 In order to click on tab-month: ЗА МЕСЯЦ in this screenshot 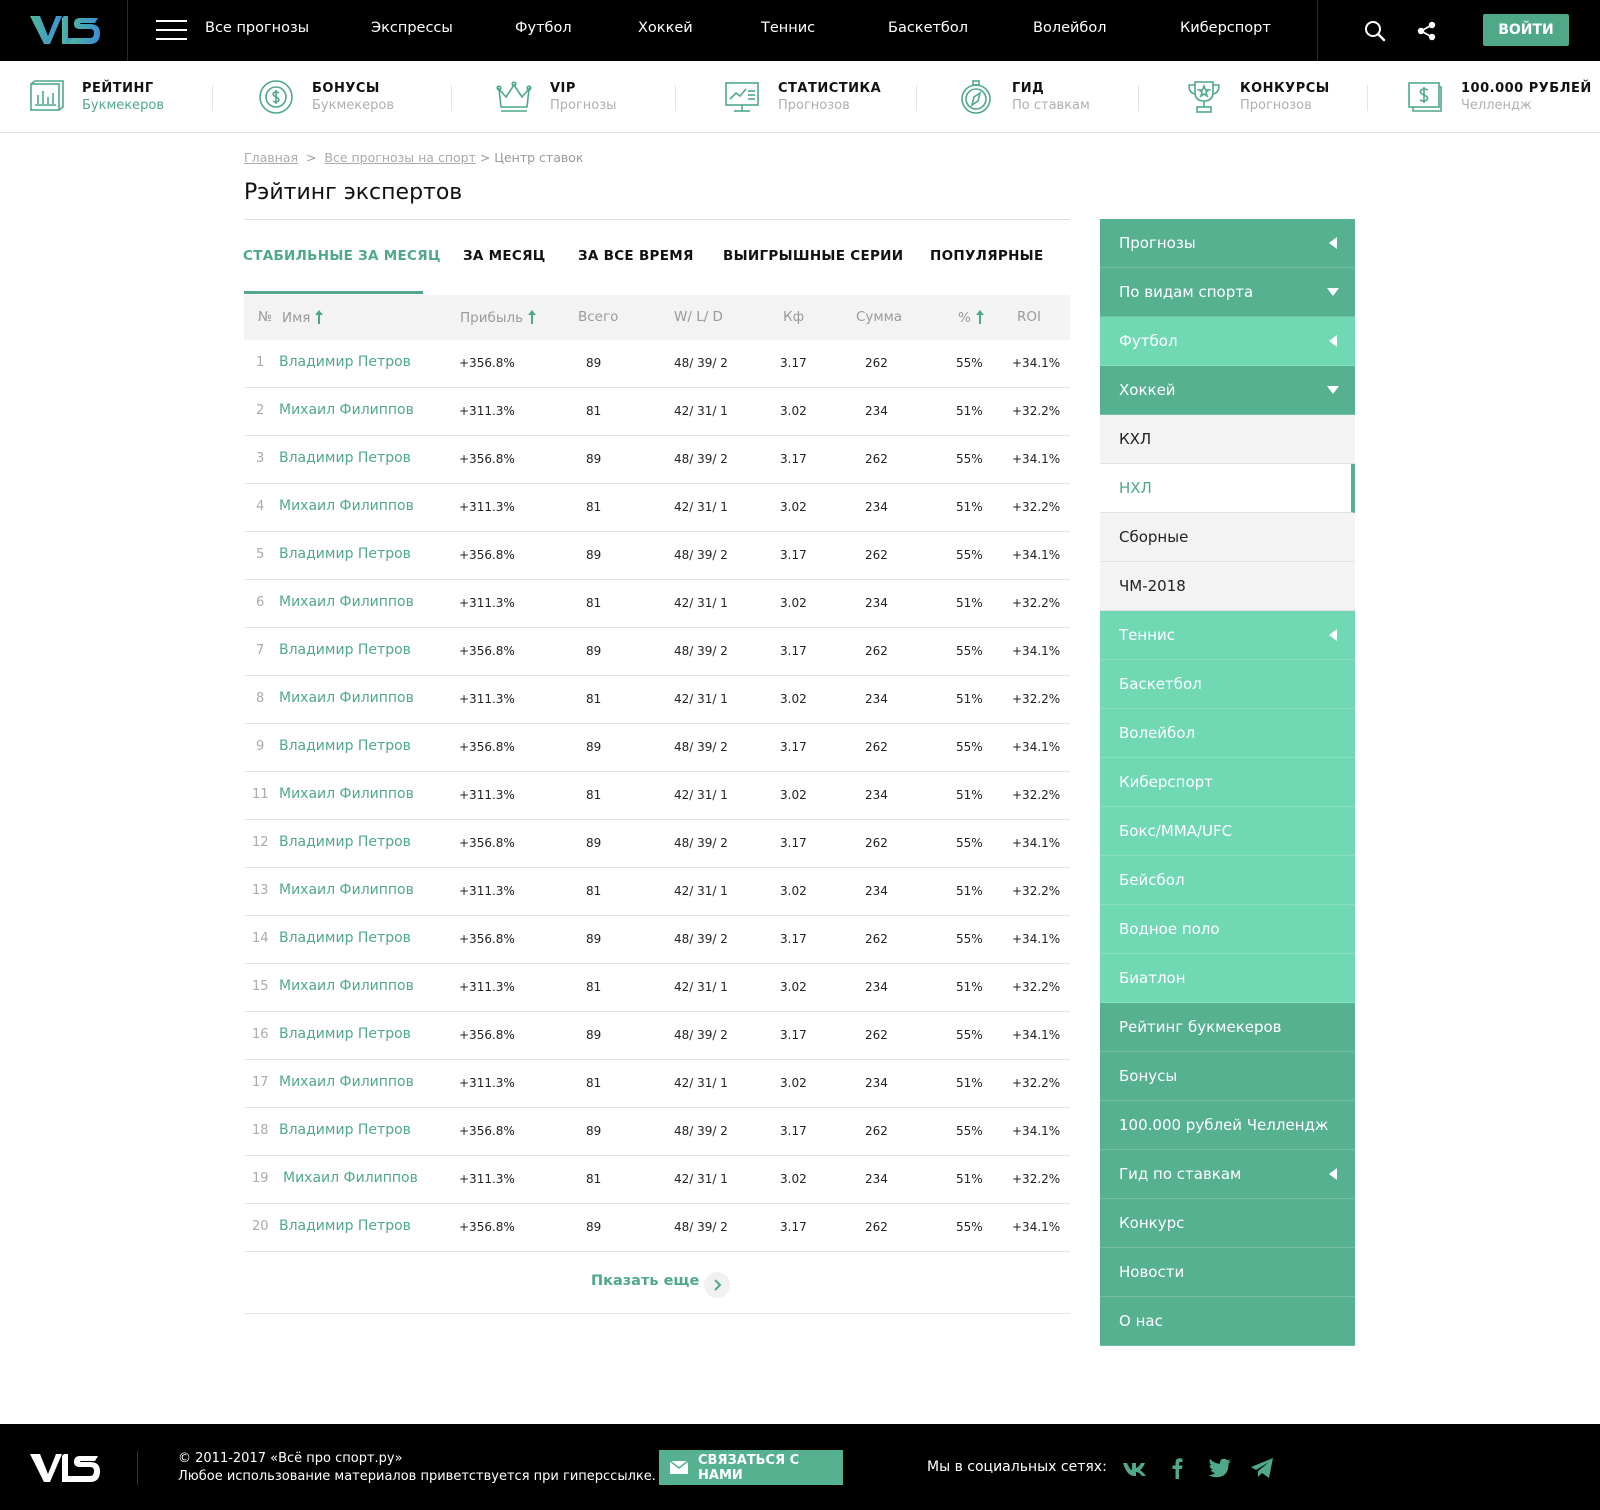, I will do `click(504, 256)`.